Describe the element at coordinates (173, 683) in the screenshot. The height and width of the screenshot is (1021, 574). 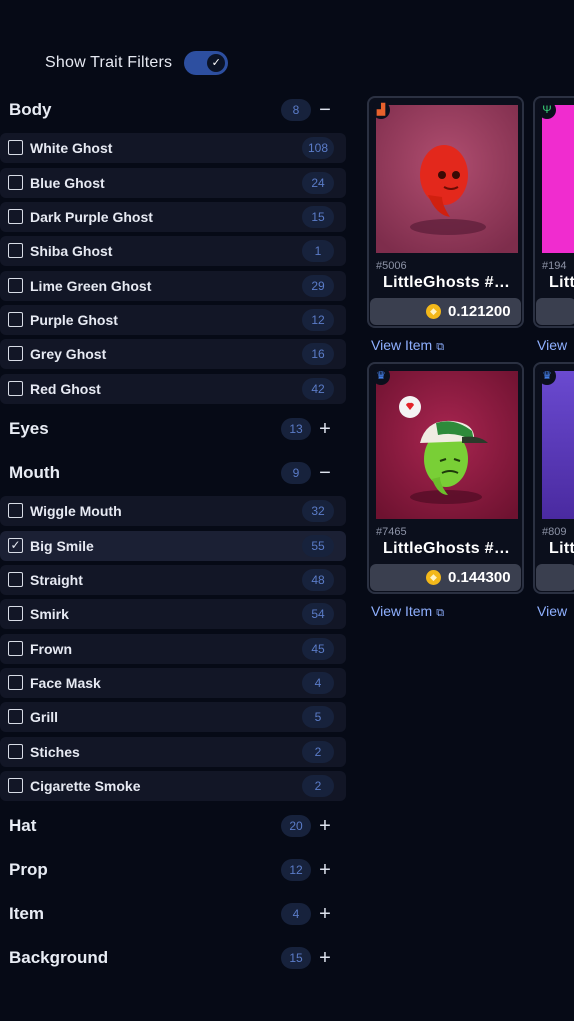
I see `trait-row: Face Mask 4` at that location.